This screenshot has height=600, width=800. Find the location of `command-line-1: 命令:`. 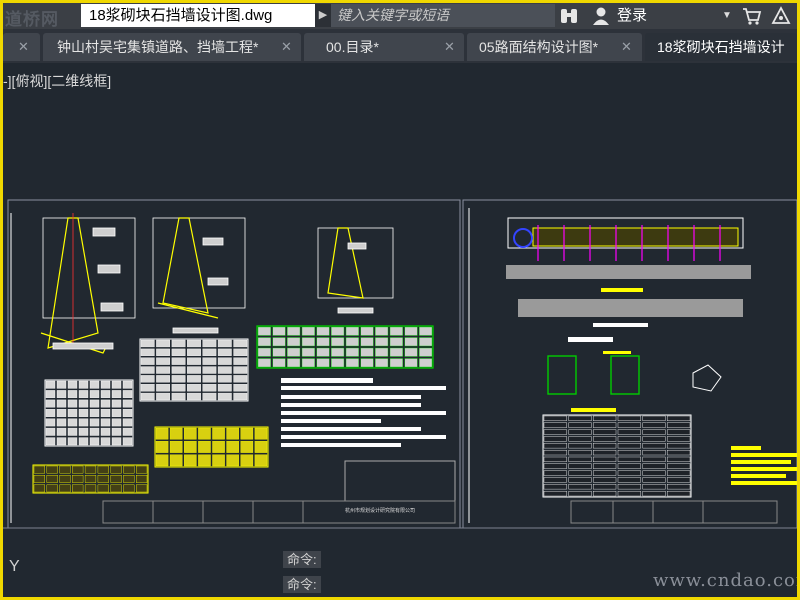

command-line-1: 命令: is located at coordinates (302, 559).